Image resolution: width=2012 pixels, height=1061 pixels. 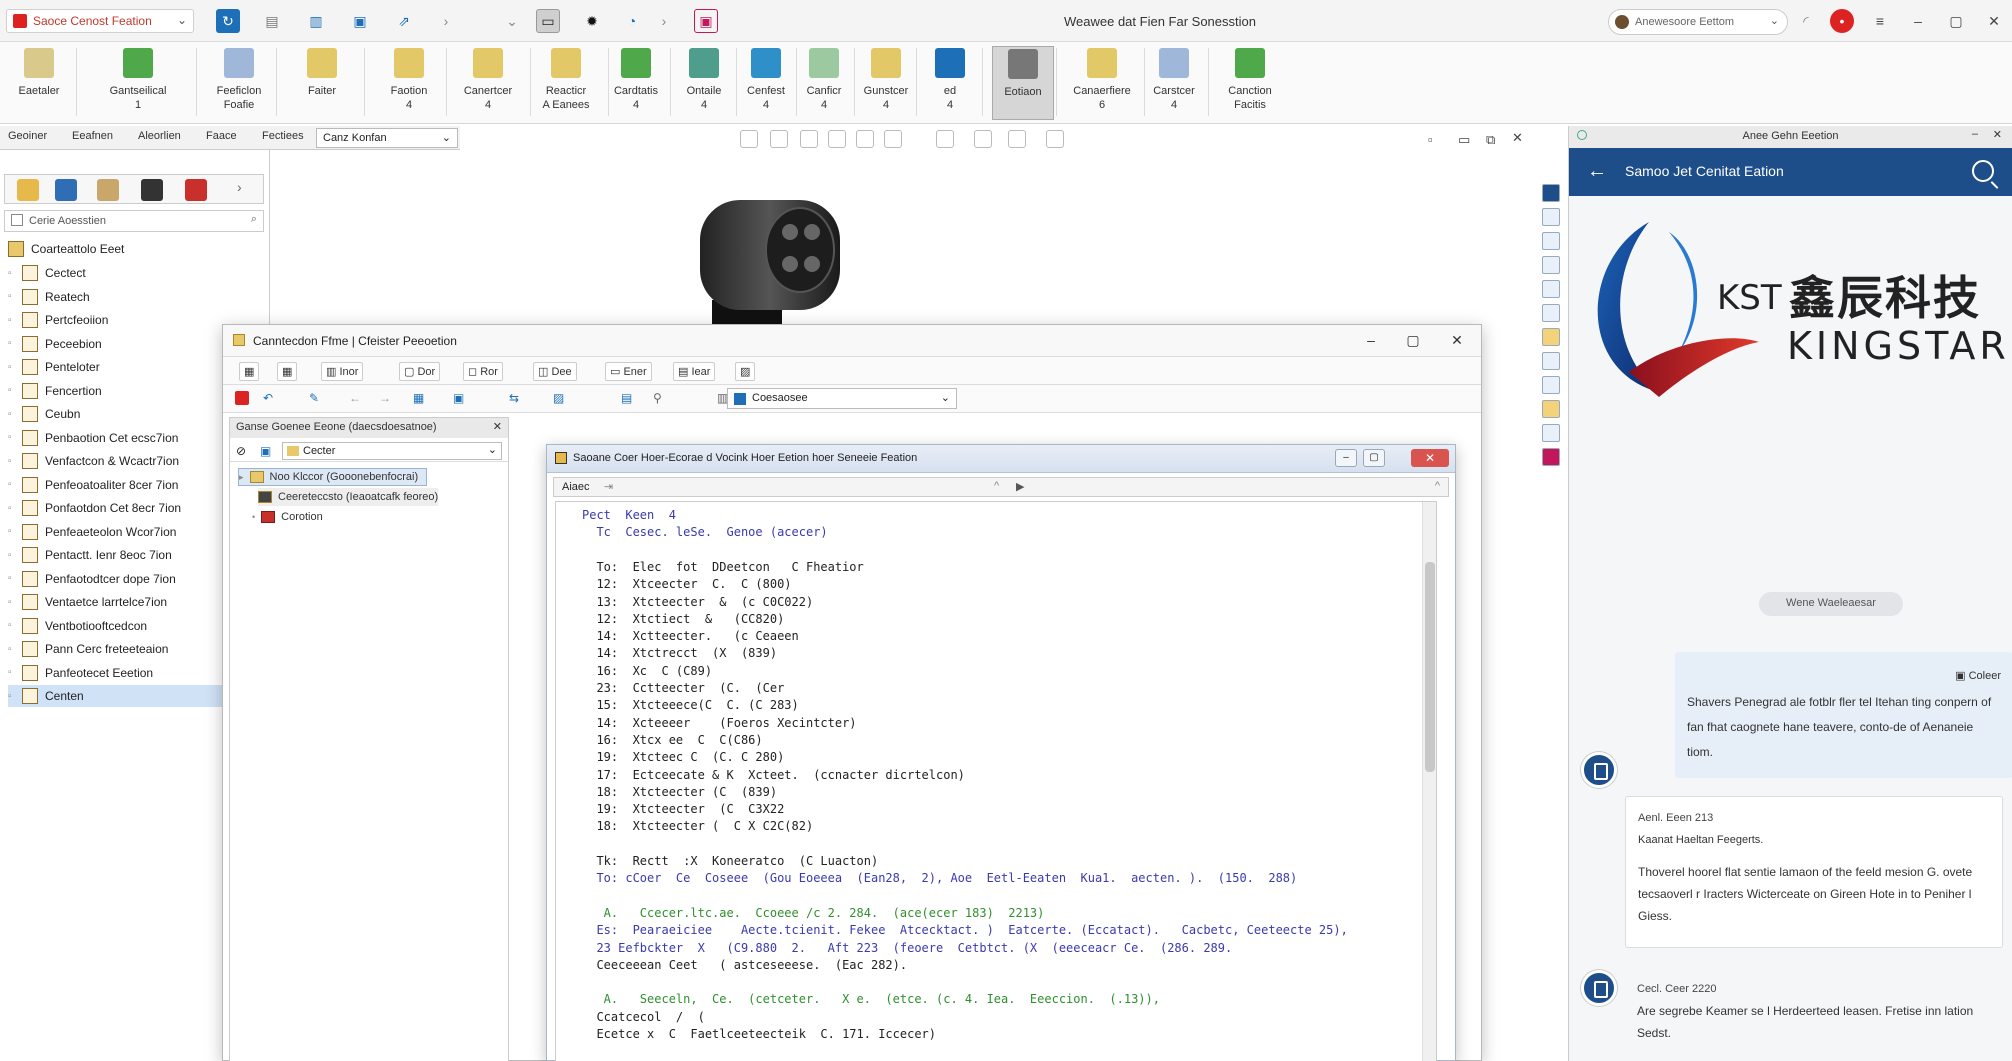 What do you see at coordinates (1842, 21) in the screenshot?
I see `notification-icon: •` at bounding box center [1842, 21].